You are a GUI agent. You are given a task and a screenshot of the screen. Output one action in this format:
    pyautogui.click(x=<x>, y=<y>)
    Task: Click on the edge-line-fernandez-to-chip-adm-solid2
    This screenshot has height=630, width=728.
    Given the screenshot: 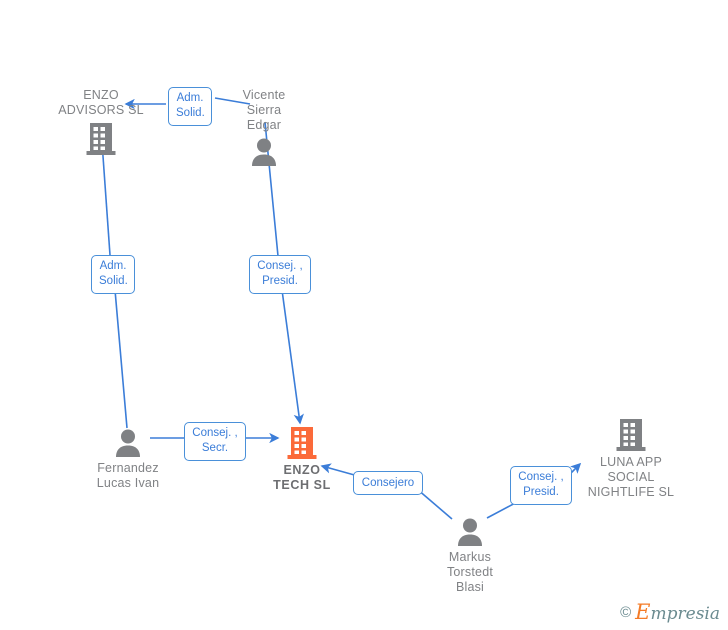 What is the action you would take?
    pyautogui.click(x=121, y=359)
    